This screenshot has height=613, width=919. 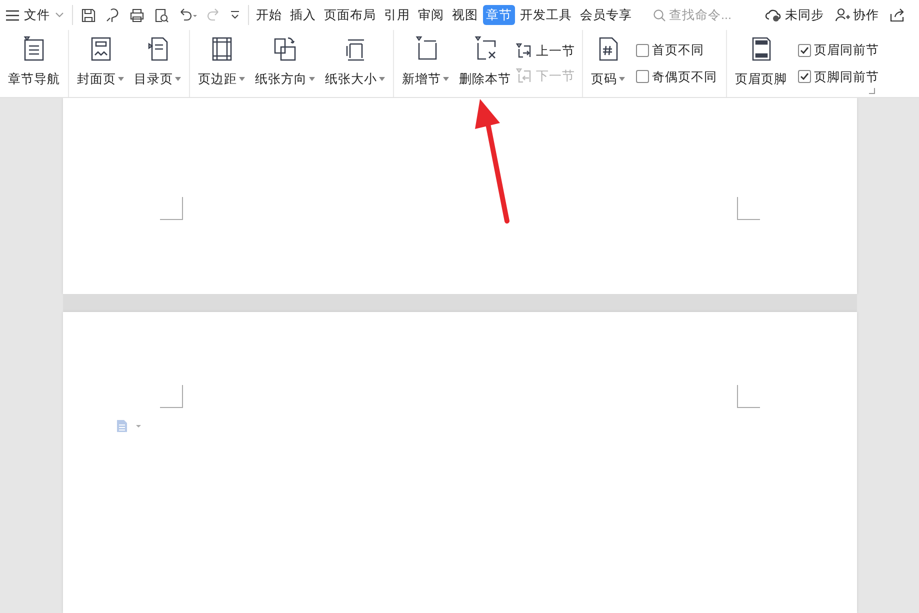 What do you see at coordinates (842, 15) in the screenshot?
I see `add-user-icon` at bounding box center [842, 15].